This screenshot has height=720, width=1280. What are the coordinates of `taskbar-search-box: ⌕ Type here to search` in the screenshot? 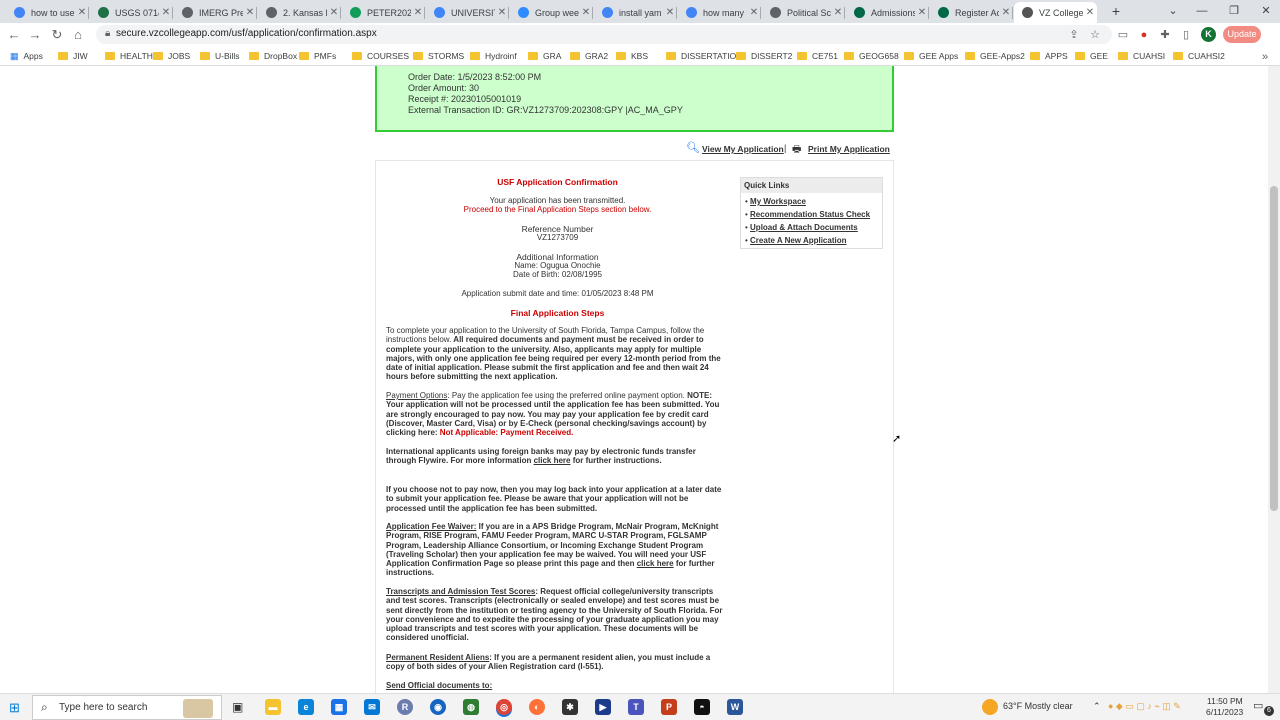 It's located at (127, 707).